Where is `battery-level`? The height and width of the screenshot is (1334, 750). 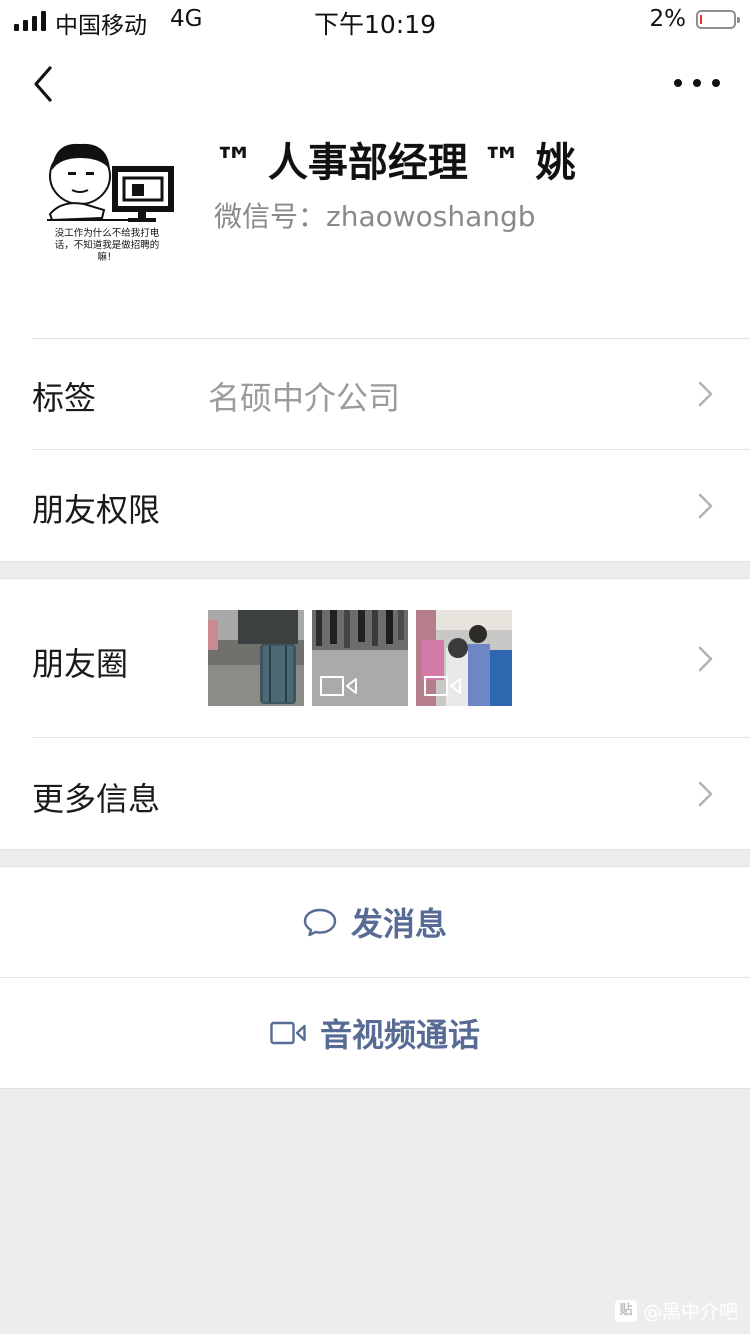 battery-level is located at coordinates (701, 19).